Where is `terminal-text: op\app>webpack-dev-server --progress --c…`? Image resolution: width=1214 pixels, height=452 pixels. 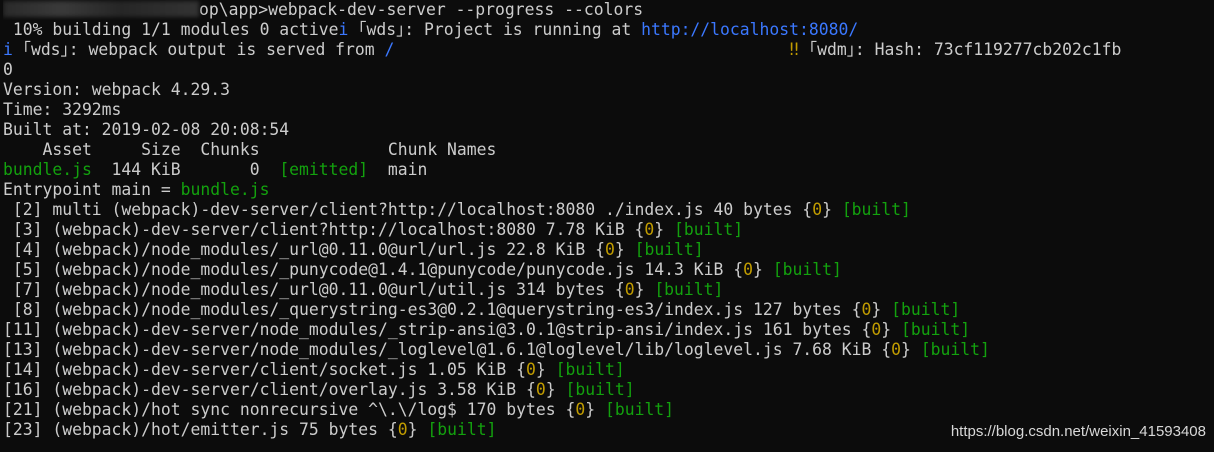
terminal-text: op\app>webpack-dev-server --progress --c… is located at coordinates (421, 9).